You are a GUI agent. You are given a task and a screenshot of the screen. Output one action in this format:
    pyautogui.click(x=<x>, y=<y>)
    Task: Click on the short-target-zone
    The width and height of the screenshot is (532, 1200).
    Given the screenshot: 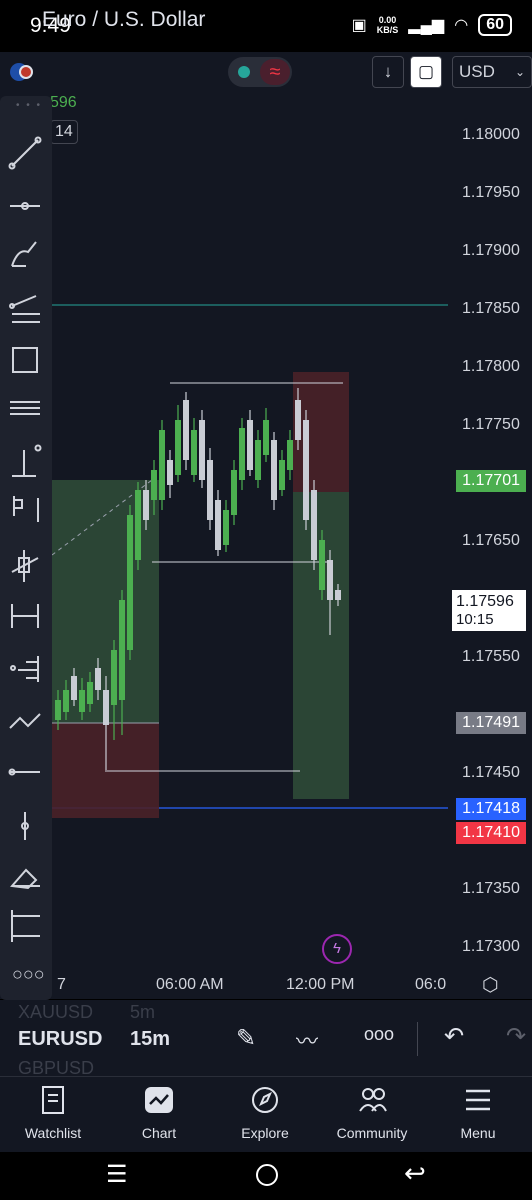 What is the action you would take?
    pyautogui.click(x=321, y=645)
    